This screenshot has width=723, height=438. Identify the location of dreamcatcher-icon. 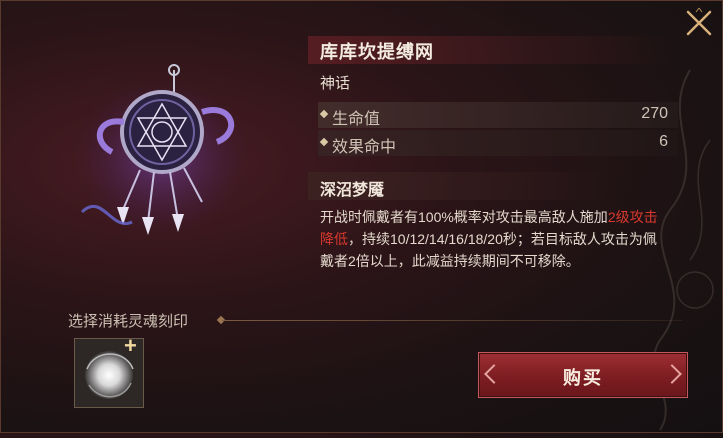
(162, 150).